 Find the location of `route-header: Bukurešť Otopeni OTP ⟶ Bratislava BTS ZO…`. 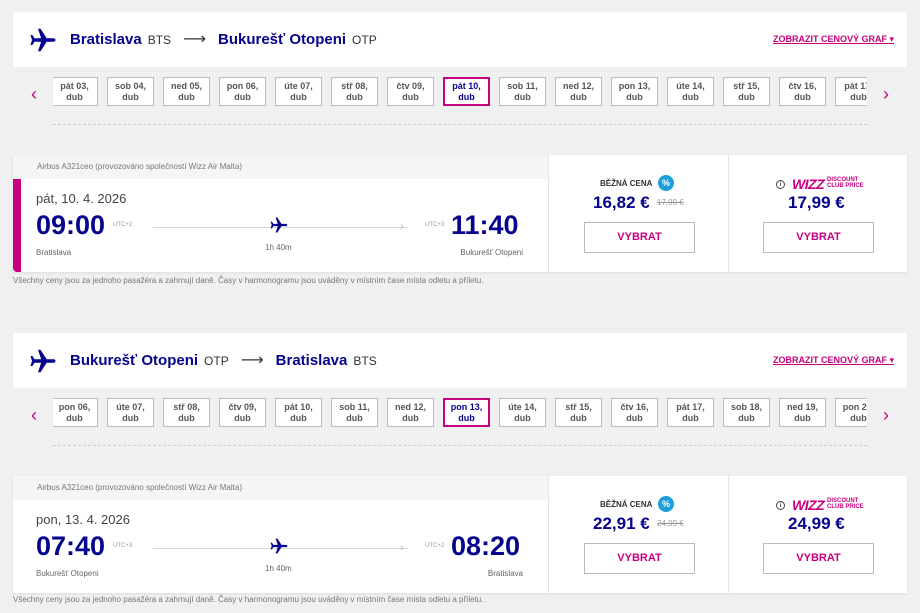

route-header: Bukurešť Otopeni OTP ⟶ Bratislava BTS ZO… is located at coordinates (460, 360).